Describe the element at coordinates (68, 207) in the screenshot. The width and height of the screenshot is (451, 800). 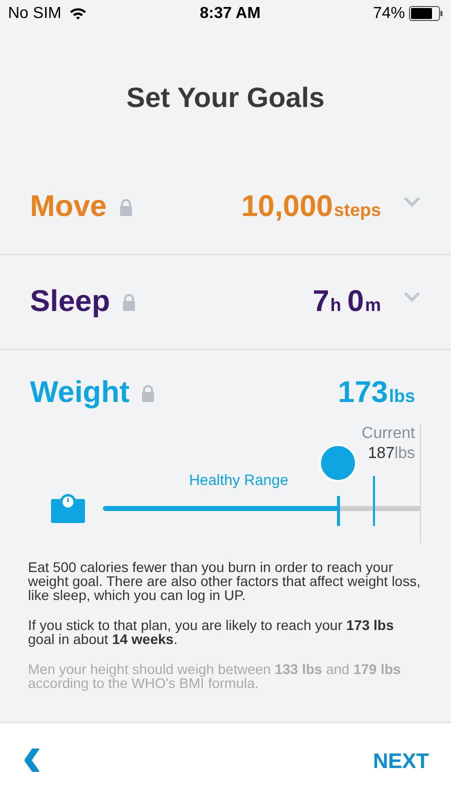
I see `goal-name: Move` at that location.